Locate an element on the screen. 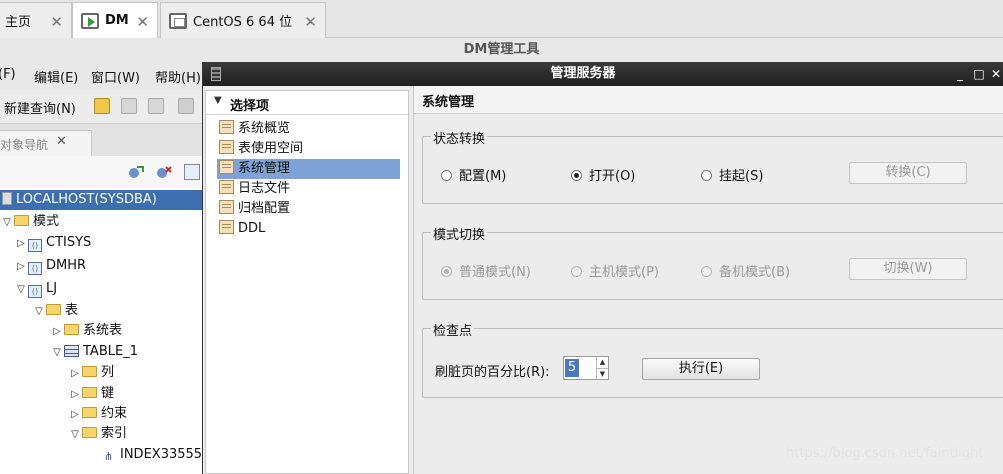 Image resolution: width=1003 pixels, height=474 pixels. tree-item-keys: ▷ 键 is located at coordinates (91, 394).